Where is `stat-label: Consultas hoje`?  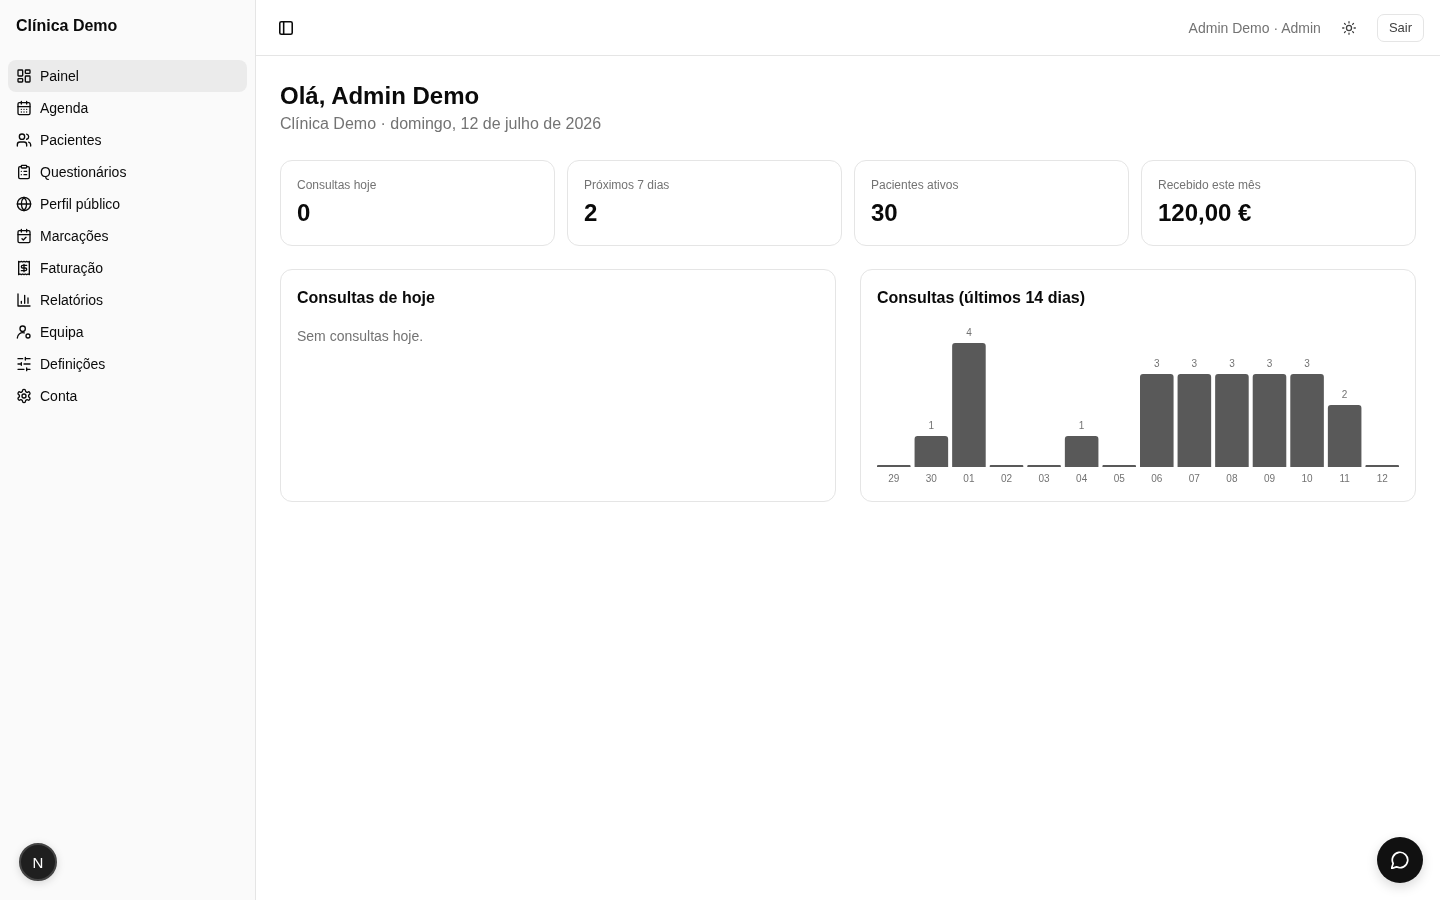
stat-label: Consultas hoje is located at coordinates (337, 185).